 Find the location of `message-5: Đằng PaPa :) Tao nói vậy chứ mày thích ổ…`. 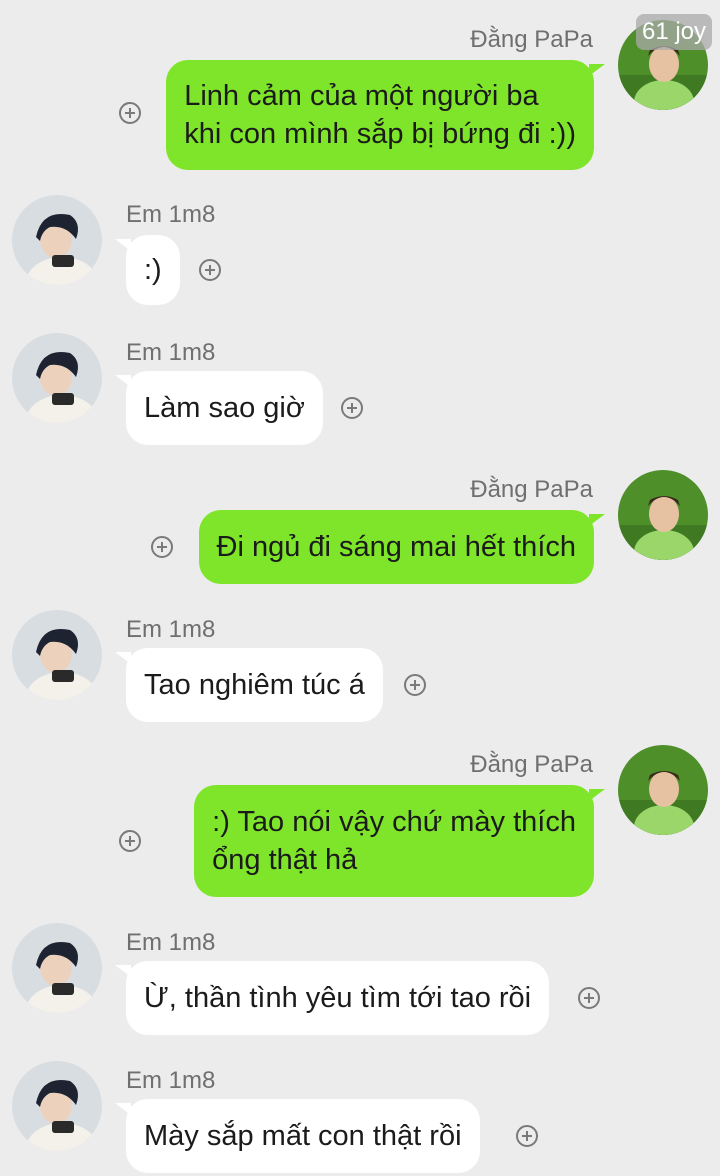

message-5: Đằng PaPa :) Tao nói vậy chứ mày thích ổ… is located at coordinates (360, 825).